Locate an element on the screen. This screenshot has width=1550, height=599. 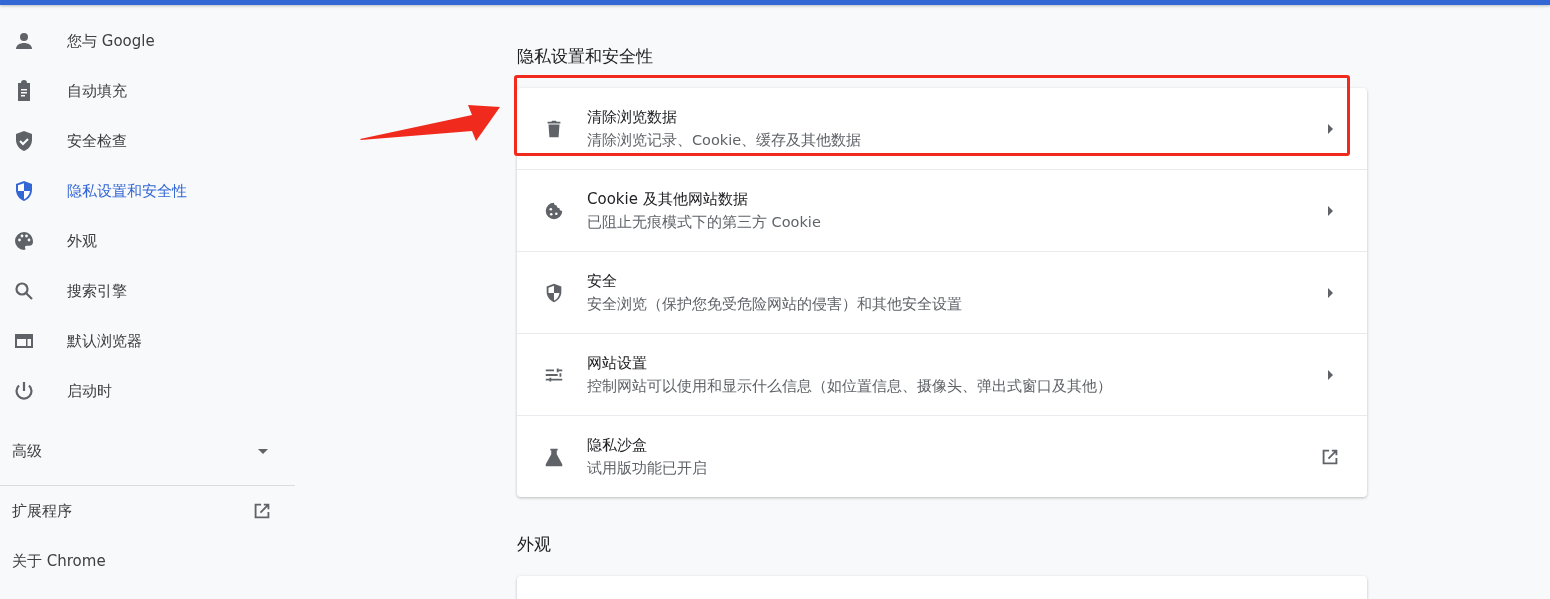
settings-row: Cookie 及其他网站数据 已阻止无痕模式下的第三方 Cookie is located at coordinates (942, 210).